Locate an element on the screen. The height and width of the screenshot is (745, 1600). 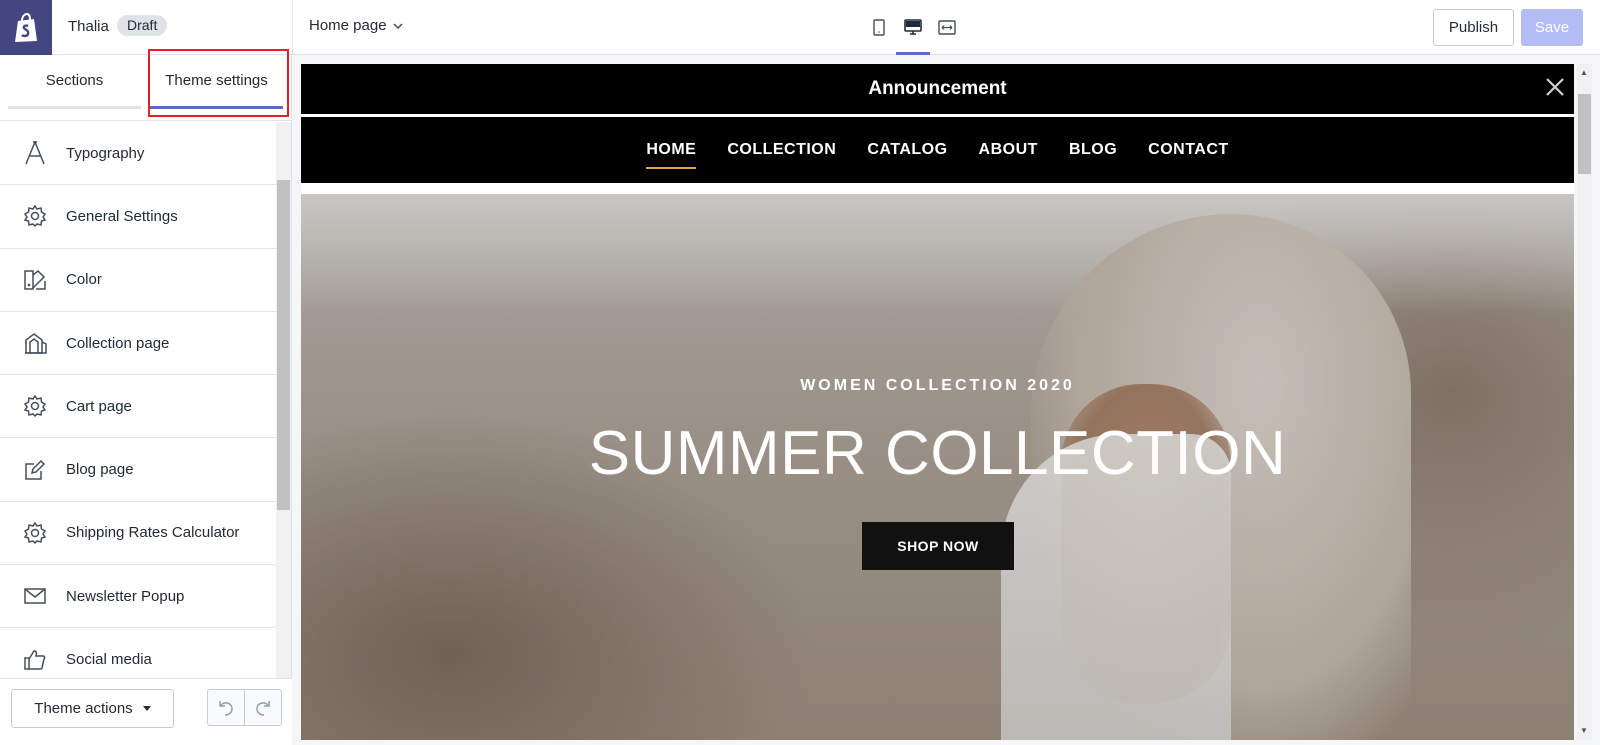
tab-theme-settings-label: Theme settings is located at coordinates (216, 80).